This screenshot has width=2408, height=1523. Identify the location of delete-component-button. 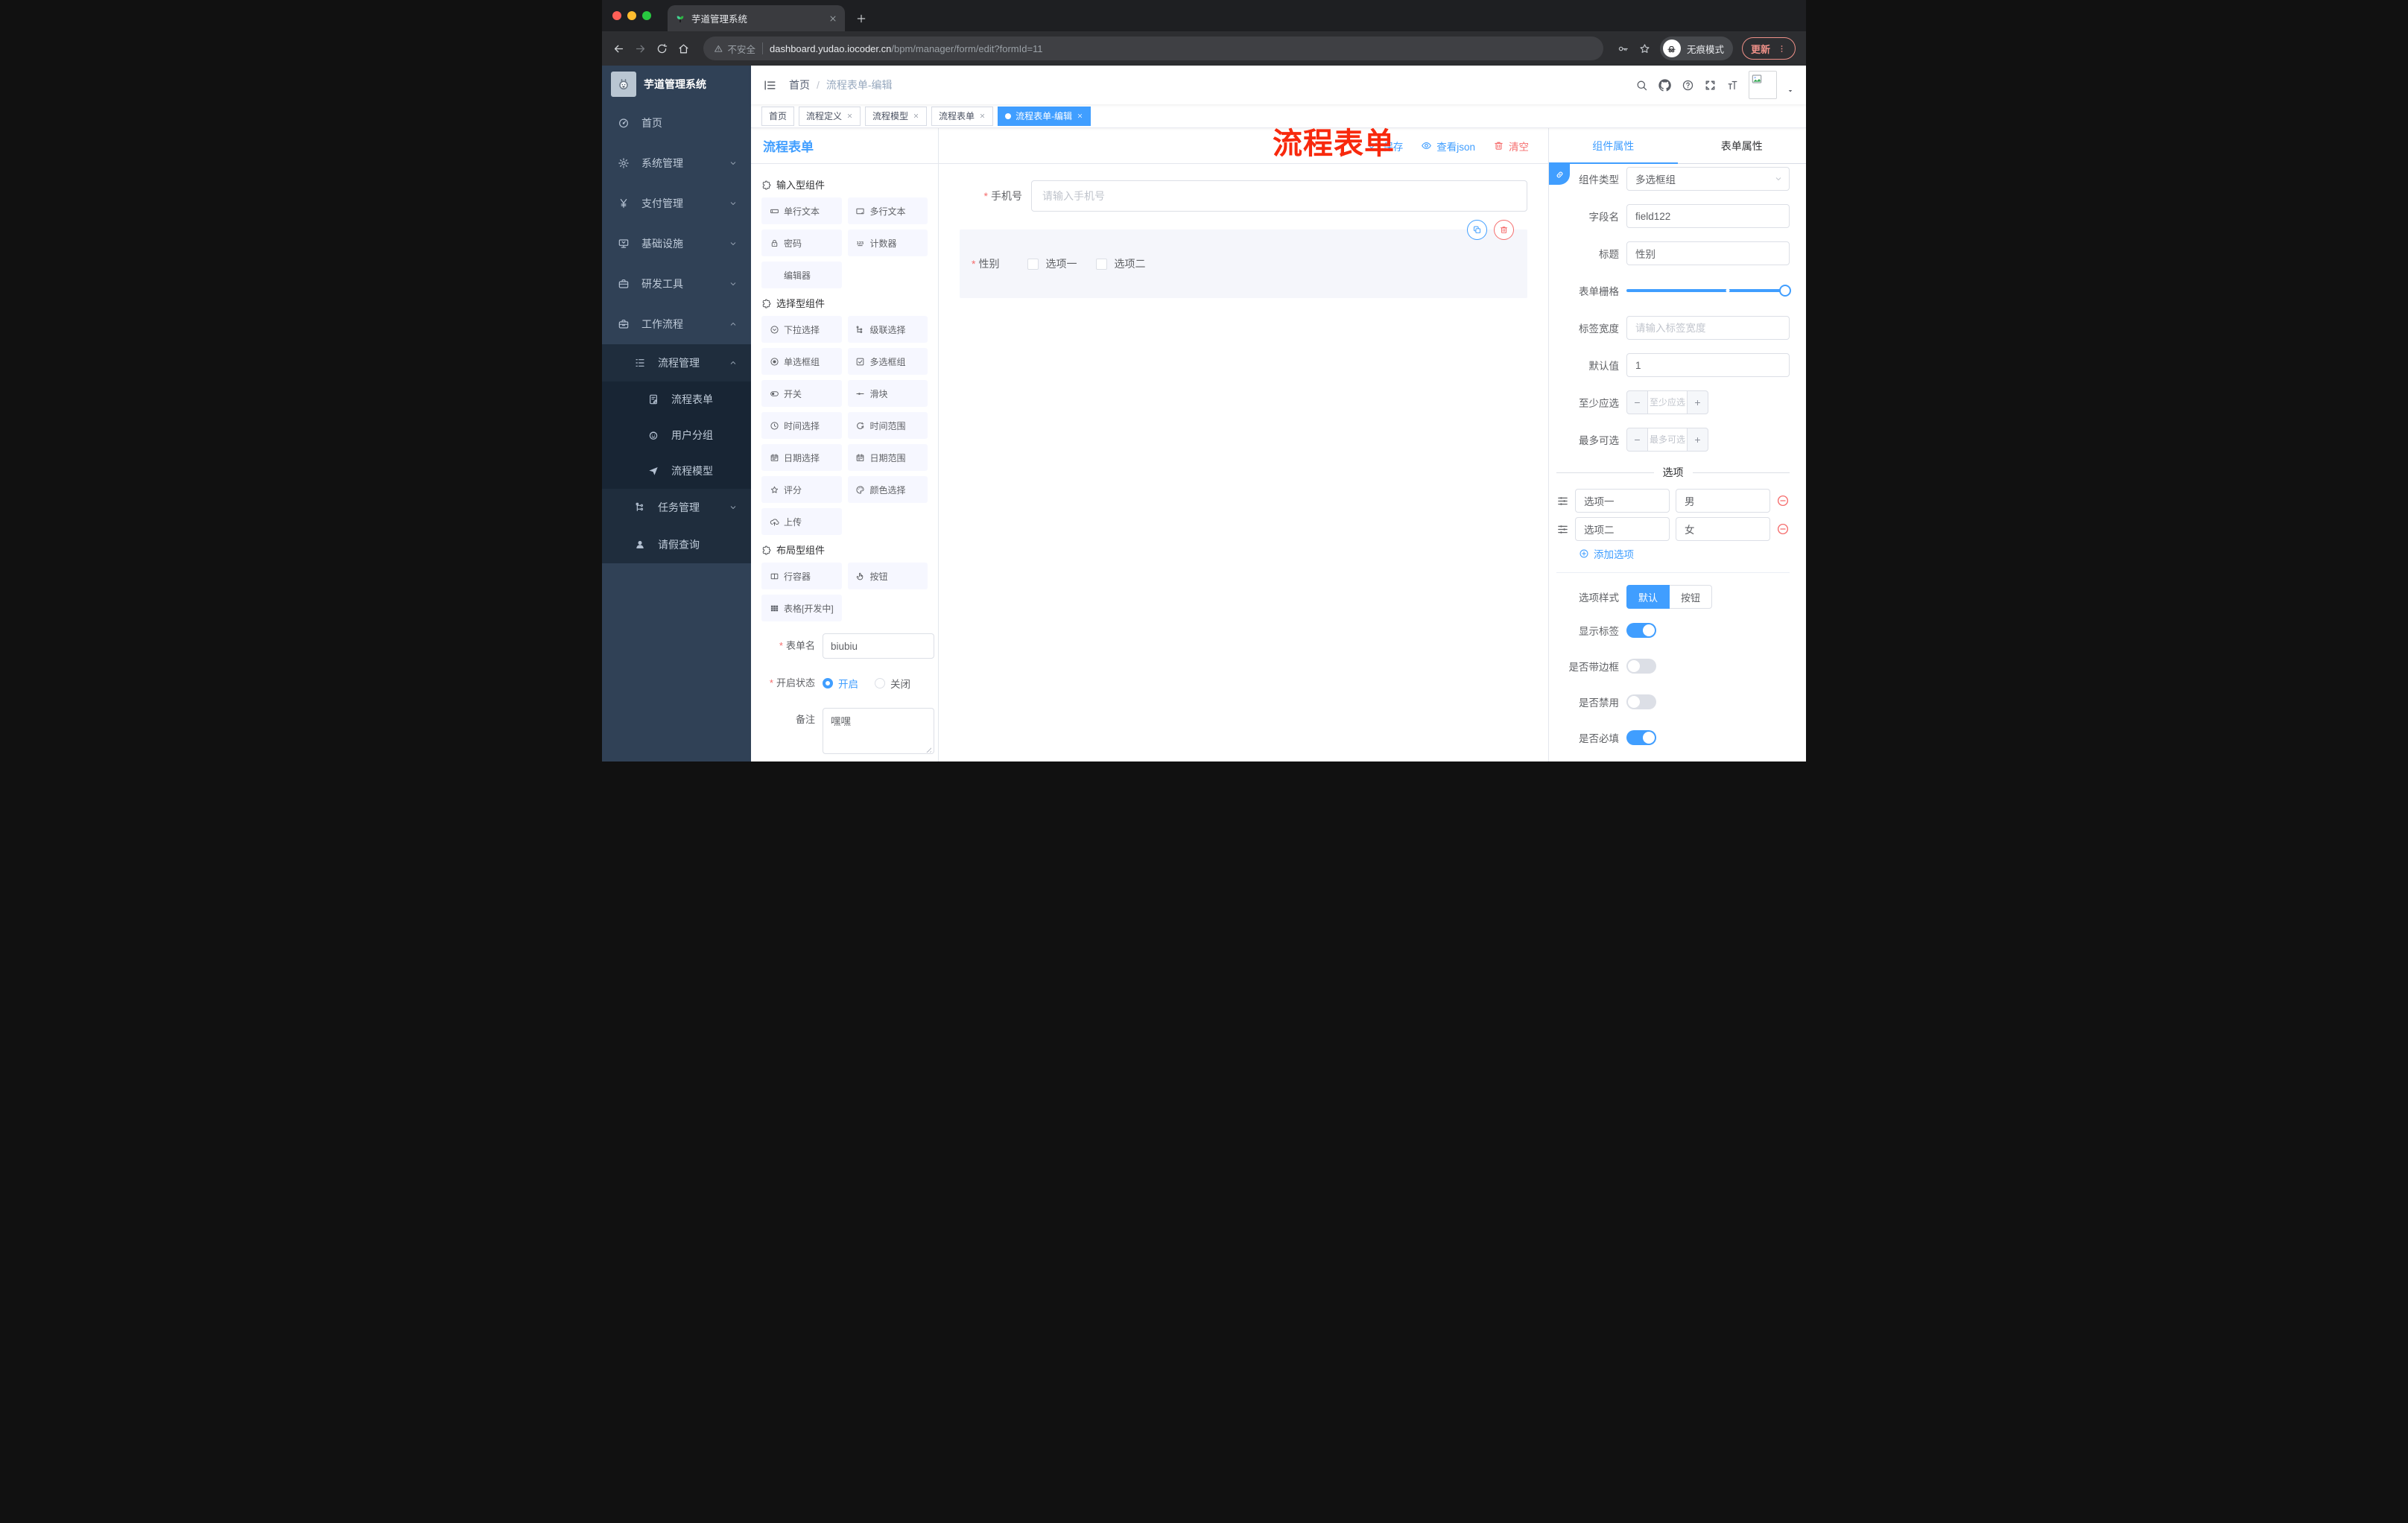
(1504, 230).